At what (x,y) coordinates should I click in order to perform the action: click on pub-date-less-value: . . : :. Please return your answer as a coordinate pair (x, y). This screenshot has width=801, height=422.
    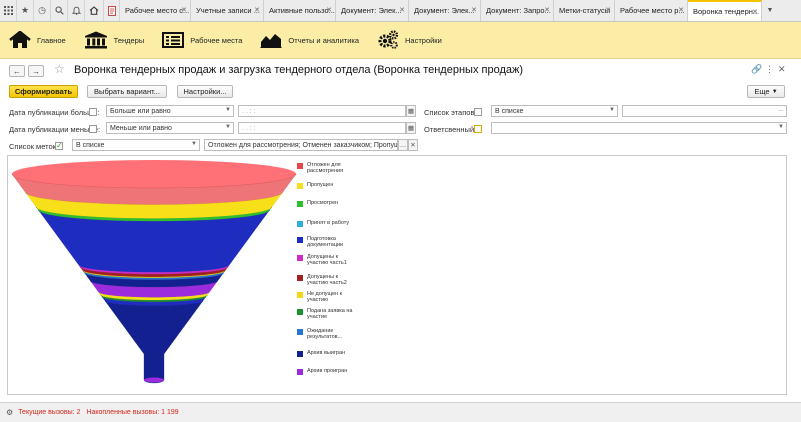
    Looking at the image, I should click on (322, 128).